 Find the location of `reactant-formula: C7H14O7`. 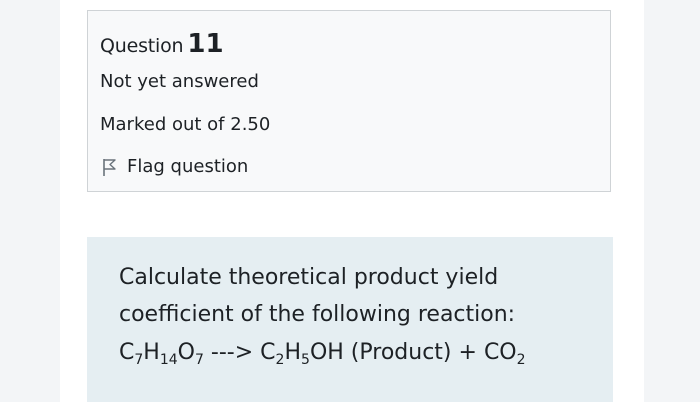

reactant-formula: C7H14O7 is located at coordinates (161, 354).